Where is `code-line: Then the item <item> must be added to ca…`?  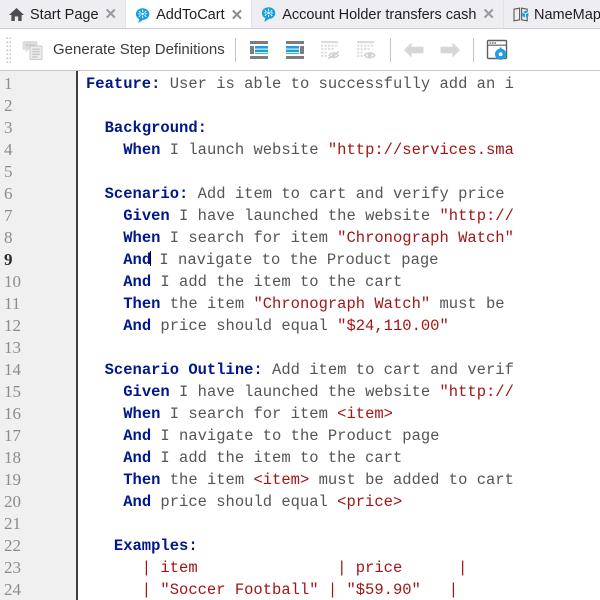 code-line: Then the item <item> must be added to ca… is located at coordinates (339, 480).